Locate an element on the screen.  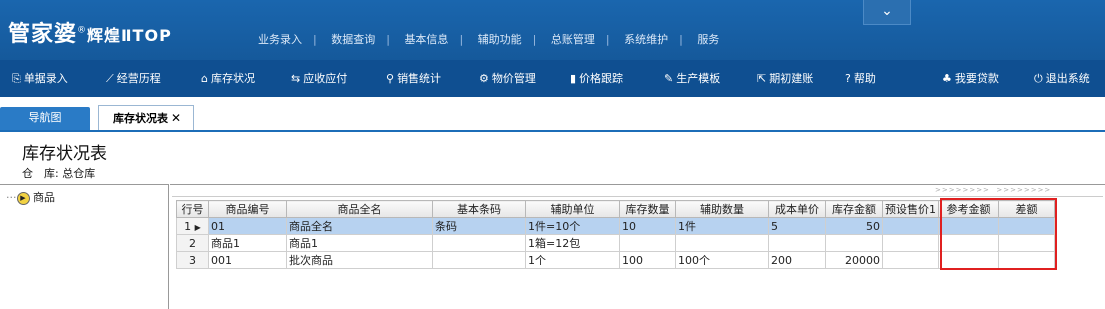
gear-icon: ⚙ is located at coordinates (484, 78).